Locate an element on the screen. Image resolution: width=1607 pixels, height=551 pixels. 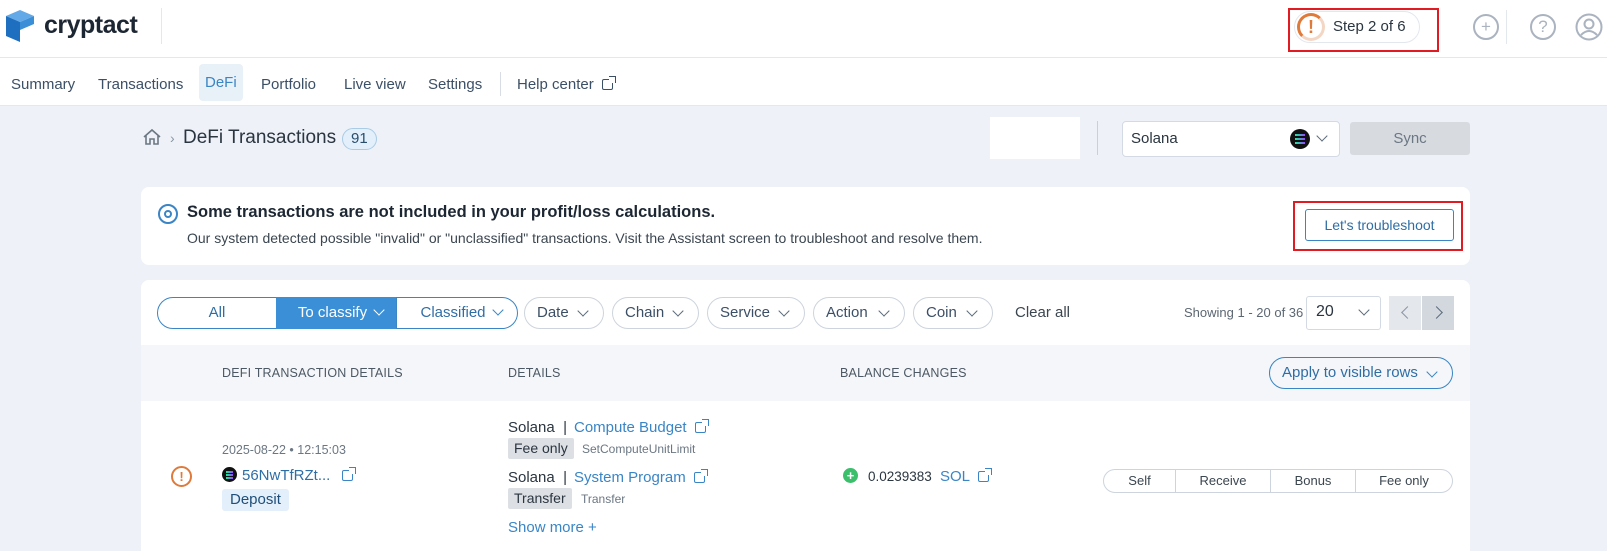
nav-portfolio: Portfolio is located at coordinates (288, 85).